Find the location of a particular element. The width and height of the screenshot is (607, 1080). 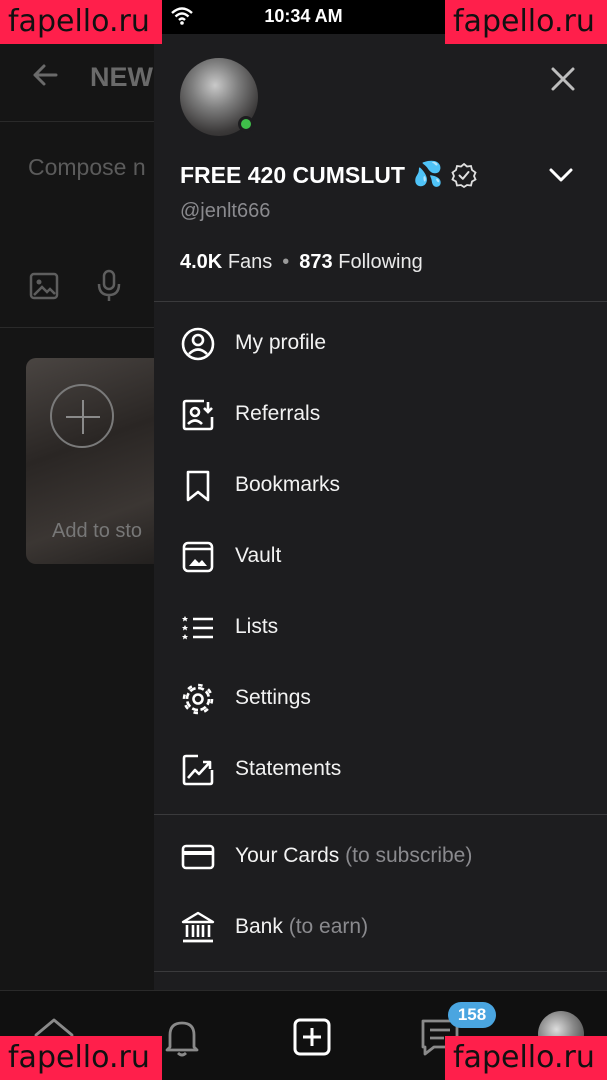

add-story-plus-icon is located at coordinates (82, 416).